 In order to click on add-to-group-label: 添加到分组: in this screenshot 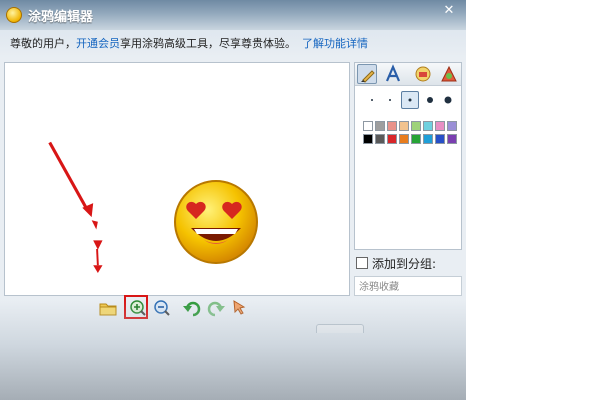, I will do `click(404, 264)`.